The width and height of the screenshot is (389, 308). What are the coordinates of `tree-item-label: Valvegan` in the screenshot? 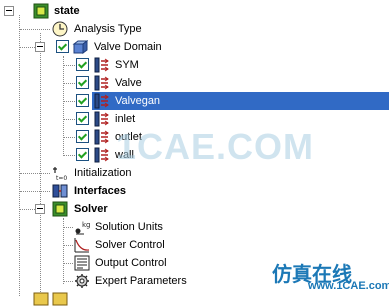 It's located at (138, 101).